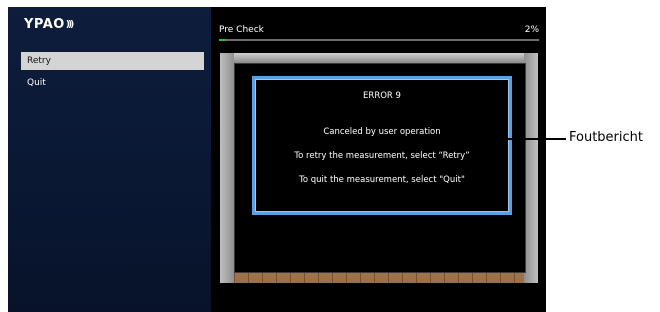 The height and width of the screenshot is (312, 660). What do you see at coordinates (69, 24) in the screenshot?
I see `sound-waves-icon: )))` at bounding box center [69, 24].